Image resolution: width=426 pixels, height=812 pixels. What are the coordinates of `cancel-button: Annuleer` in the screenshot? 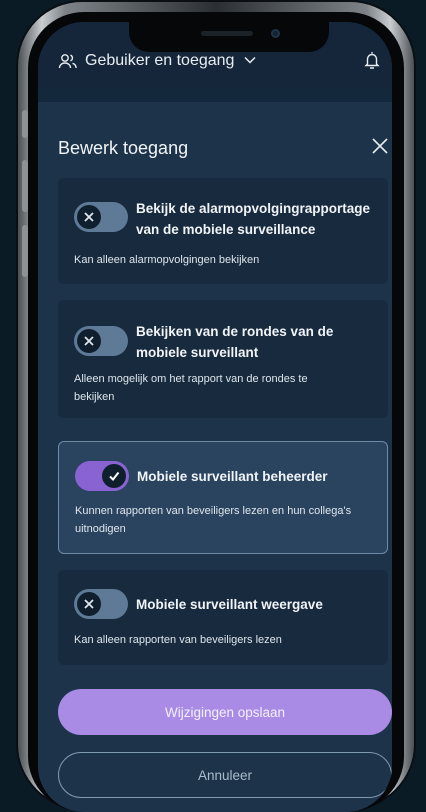 It's located at (225, 775).